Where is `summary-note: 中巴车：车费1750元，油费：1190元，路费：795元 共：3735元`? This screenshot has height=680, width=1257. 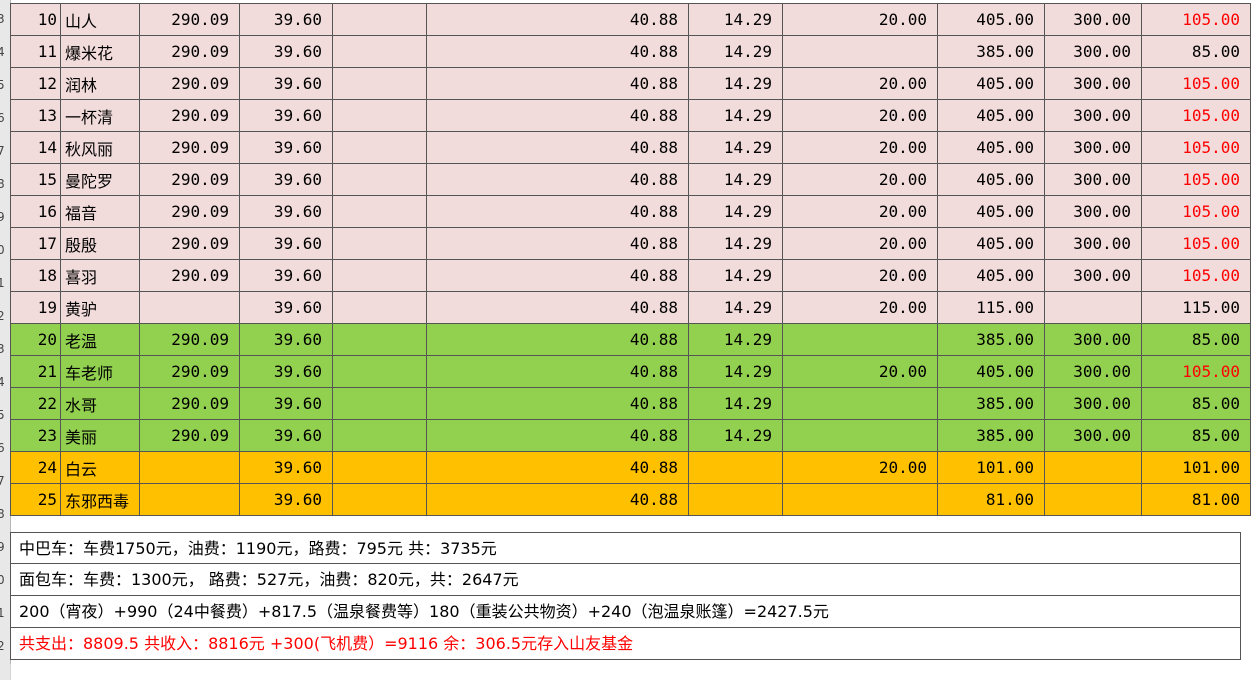
summary-note: 中巴车：车费1750元，油费：1190元，路费：795元 共：3735元 is located at coordinates (625, 548).